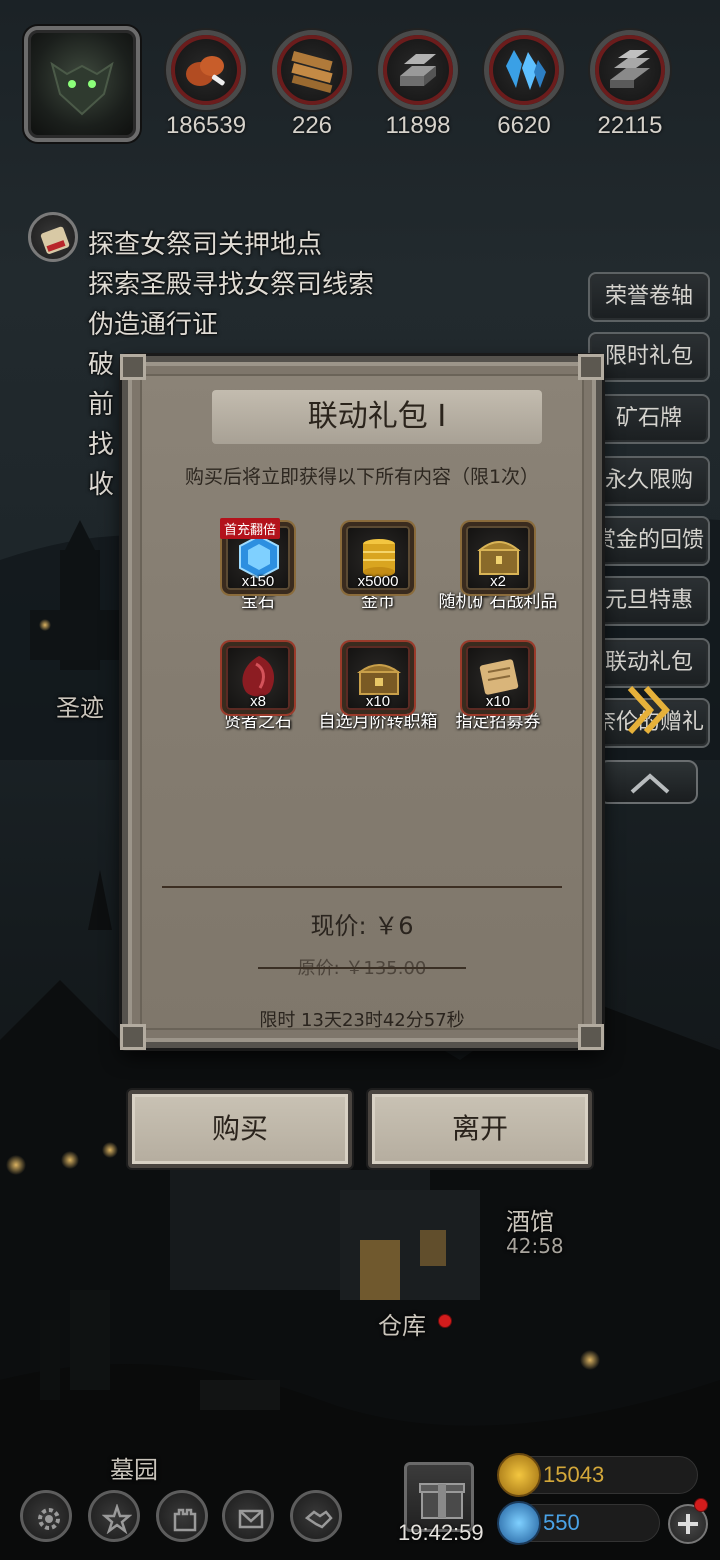 This screenshot has height=1560, width=720. Describe the element at coordinates (480, 1129) in the screenshot. I see `leave-button: 离开` at that location.